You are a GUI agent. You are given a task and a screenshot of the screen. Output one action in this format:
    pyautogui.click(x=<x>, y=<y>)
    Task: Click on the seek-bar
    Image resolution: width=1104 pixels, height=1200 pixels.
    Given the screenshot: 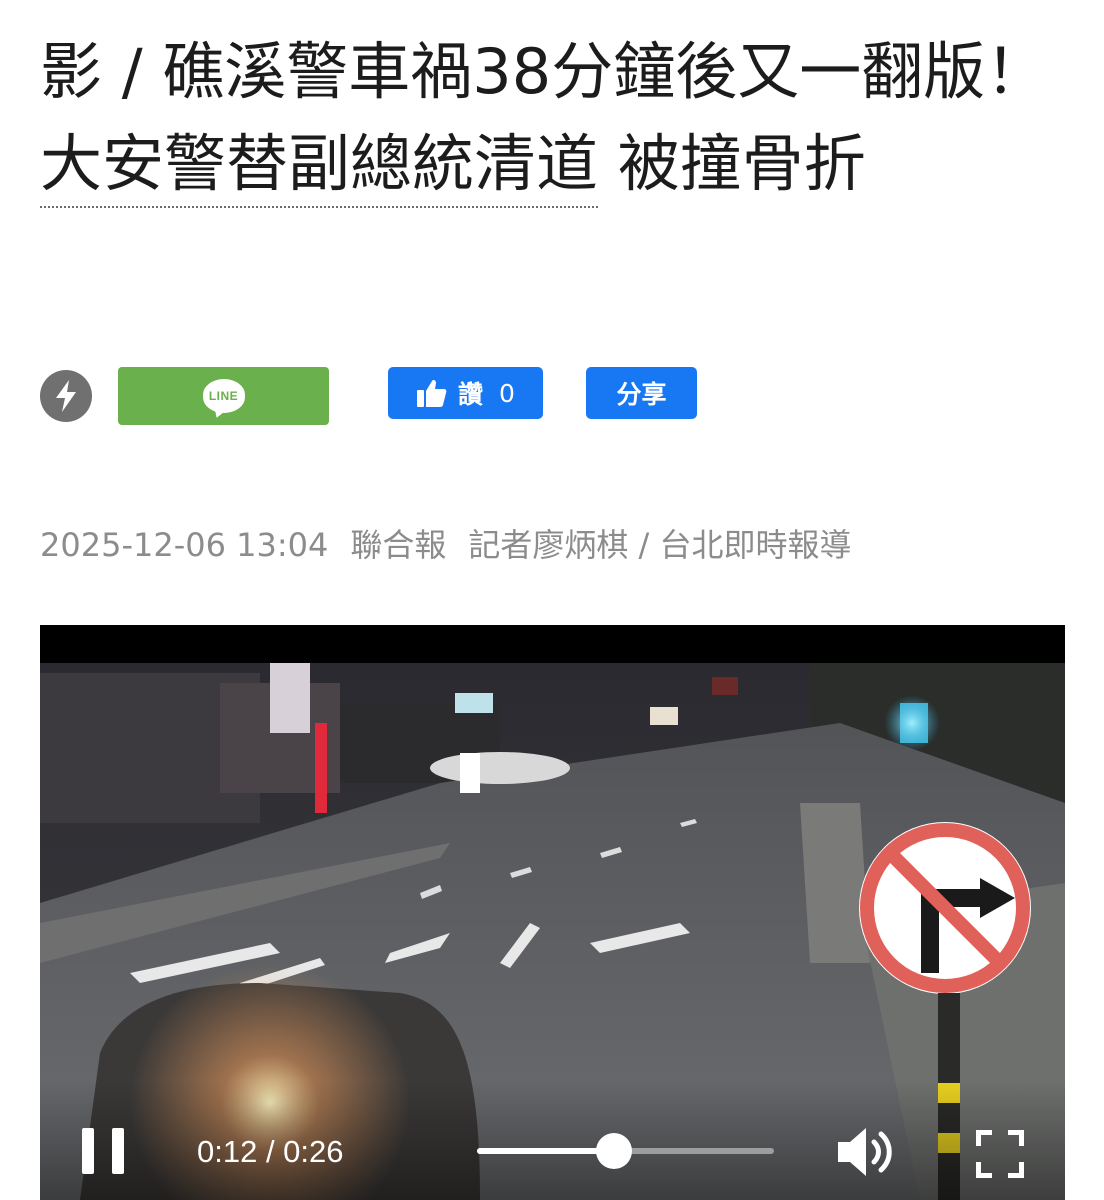 What is the action you would take?
    pyautogui.click(x=625, y=1151)
    